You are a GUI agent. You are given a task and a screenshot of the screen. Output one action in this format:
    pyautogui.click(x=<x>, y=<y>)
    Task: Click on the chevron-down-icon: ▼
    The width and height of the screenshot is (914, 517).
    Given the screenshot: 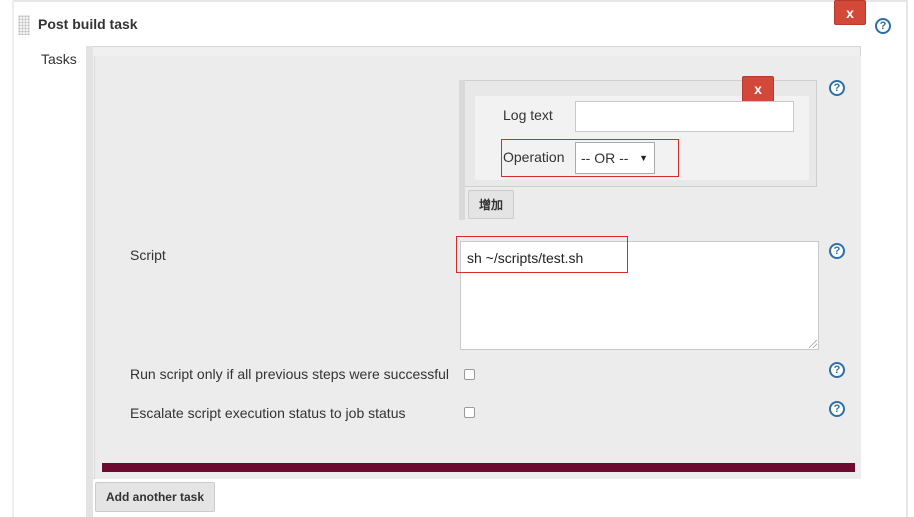 What is the action you would take?
    pyautogui.click(x=643, y=158)
    